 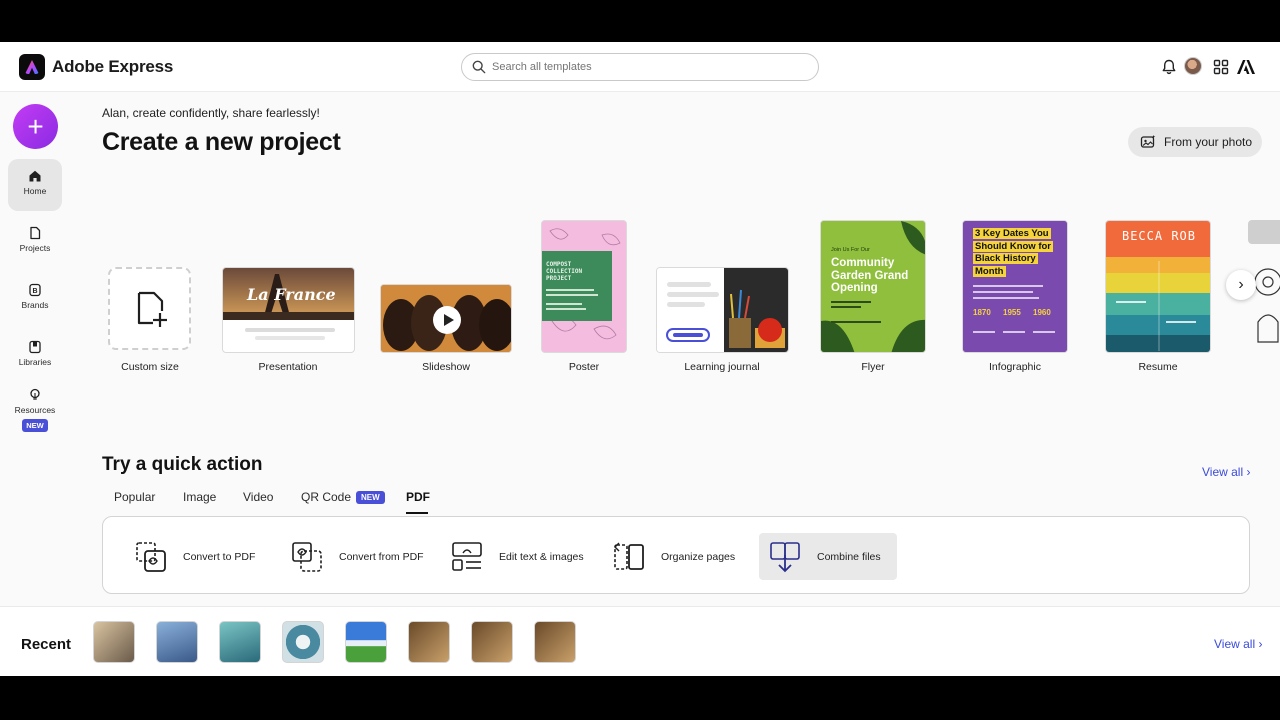 What do you see at coordinates (1264, 232) in the screenshot?
I see `template-partial` at bounding box center [1264, 232].